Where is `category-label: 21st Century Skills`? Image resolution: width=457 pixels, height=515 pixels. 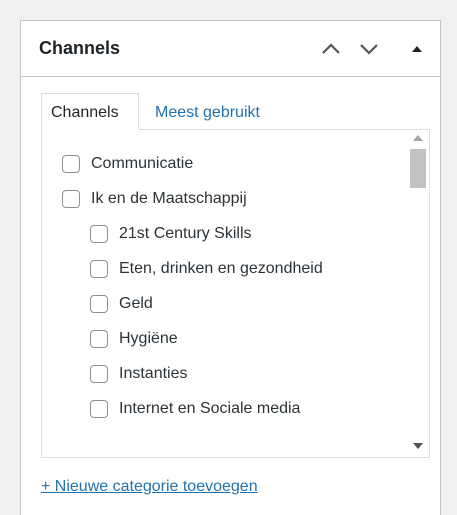
category-label: 21st Century Skills is located at coordinates (185, 233).